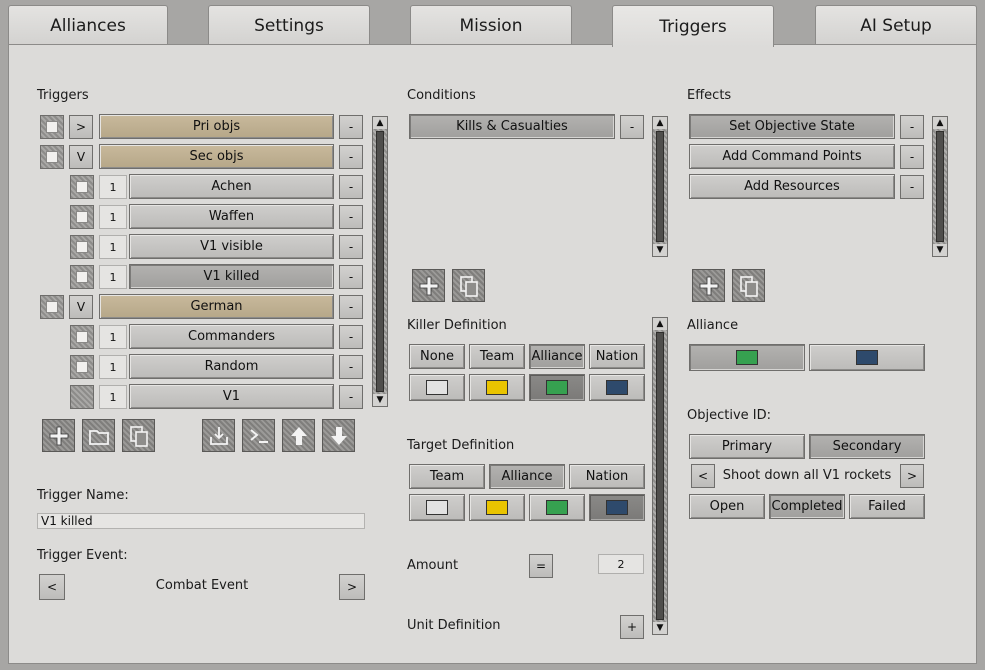 The image size is (985, 670). I want to click on trigger-item-v1: V1, so click(231, 396).